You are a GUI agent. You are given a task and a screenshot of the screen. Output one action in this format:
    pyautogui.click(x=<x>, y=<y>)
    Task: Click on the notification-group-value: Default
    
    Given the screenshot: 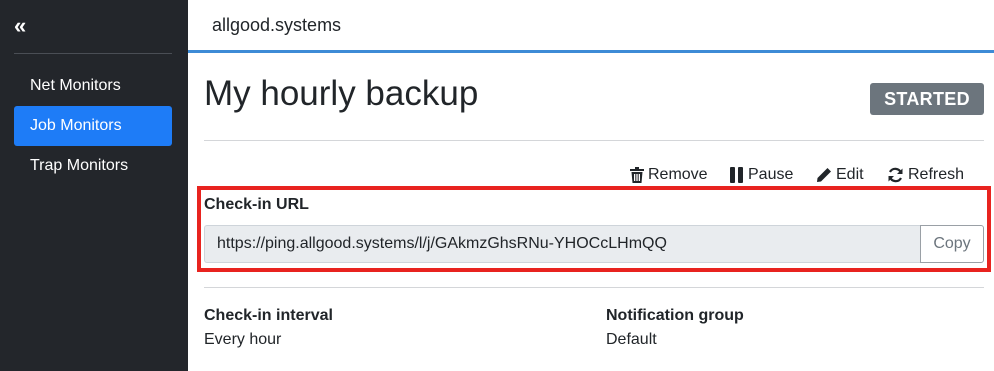 What is the action you would take?
    pyautogui.click(x=631, y=339)
    